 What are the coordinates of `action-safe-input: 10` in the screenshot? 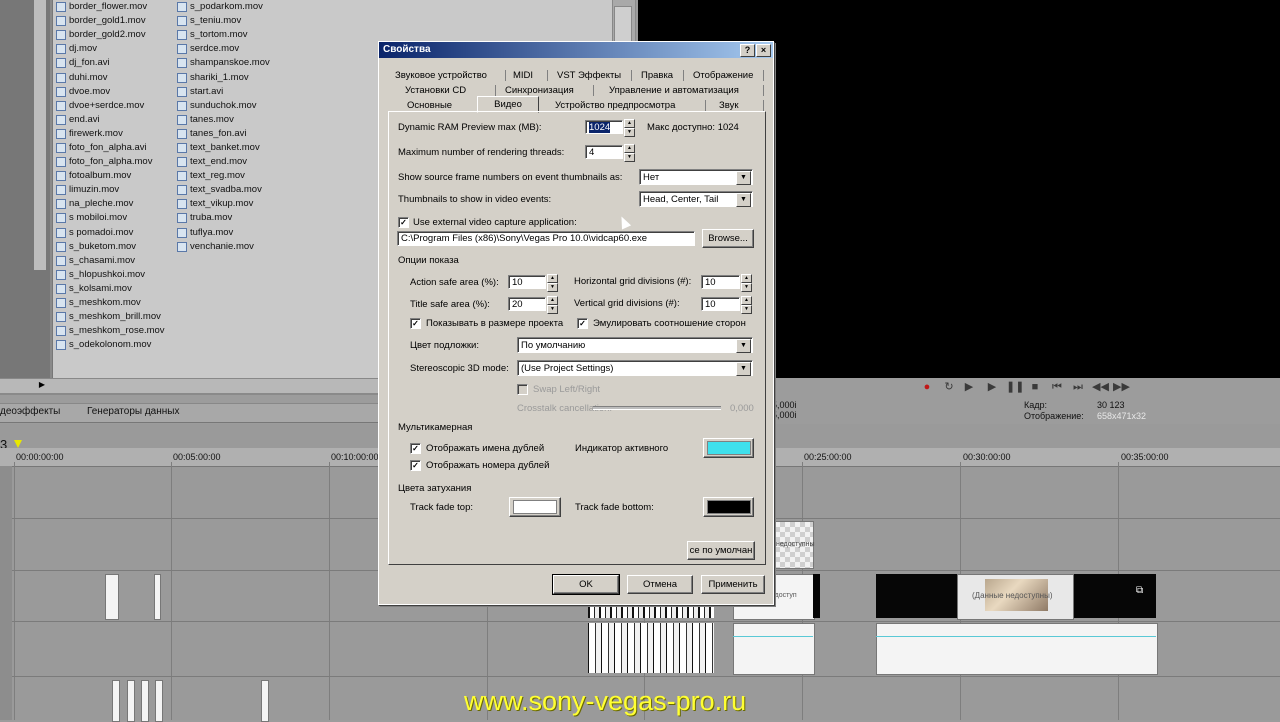 It's located at (527, 282).